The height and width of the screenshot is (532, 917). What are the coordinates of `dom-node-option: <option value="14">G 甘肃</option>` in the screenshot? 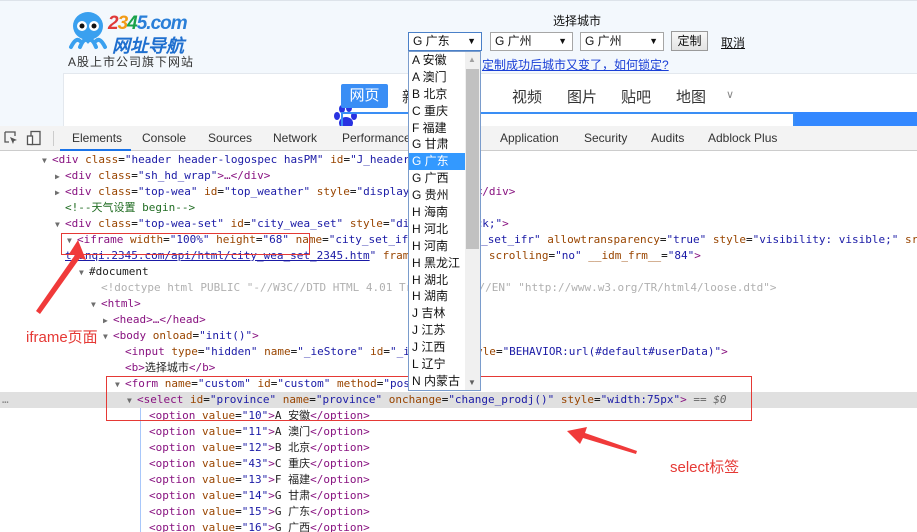 It's located at (458, 496).